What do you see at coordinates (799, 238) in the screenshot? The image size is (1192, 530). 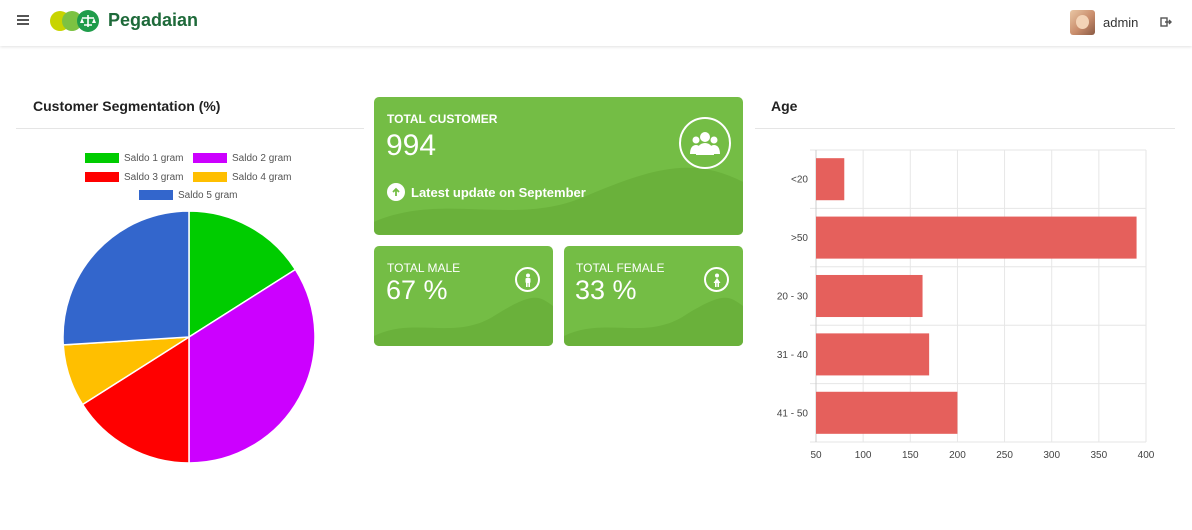 I see `y-tick-label: >50` at bounding box center [799, 238].